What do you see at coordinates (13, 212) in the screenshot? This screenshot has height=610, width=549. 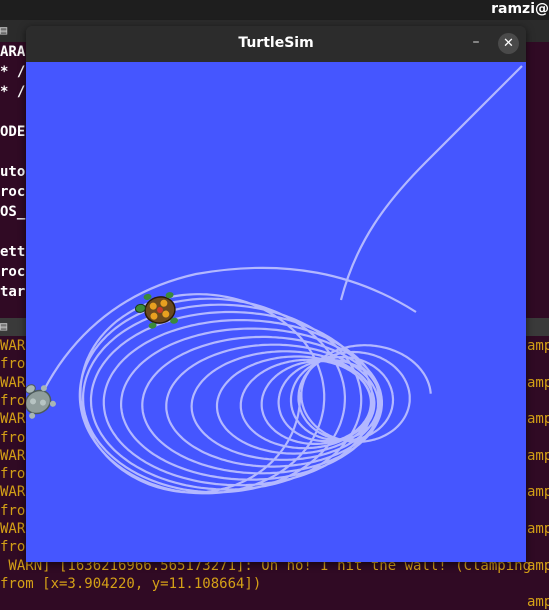 I see `terminal-line: OS_` at bounding box center [13, 212].